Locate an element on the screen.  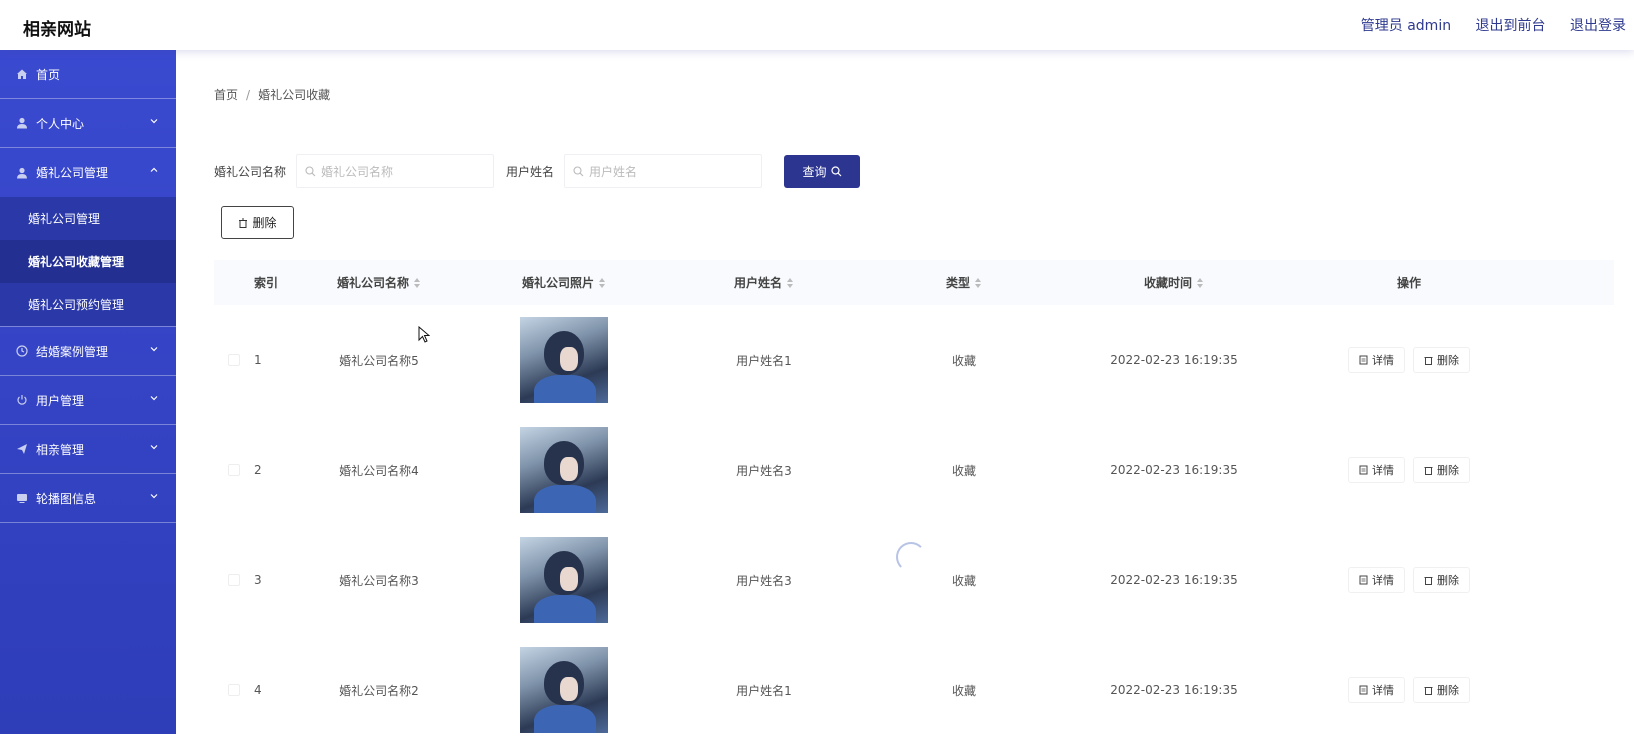
column-header-company: 婚礼公司名称 is located at coordinates (379, 282).